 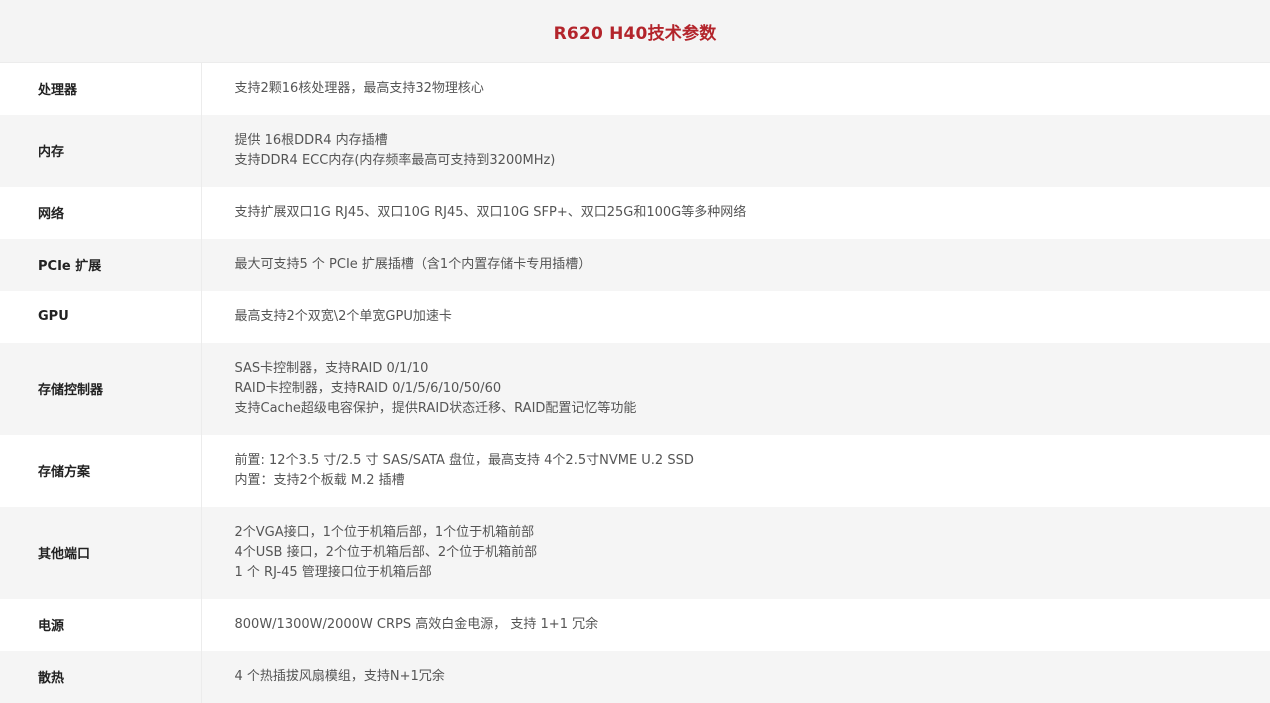 I want to click on value-line: 800W/1300W/2000W CRPS 高效白金电源， 支持 1+1 冗余, so click(x=752, y=625).